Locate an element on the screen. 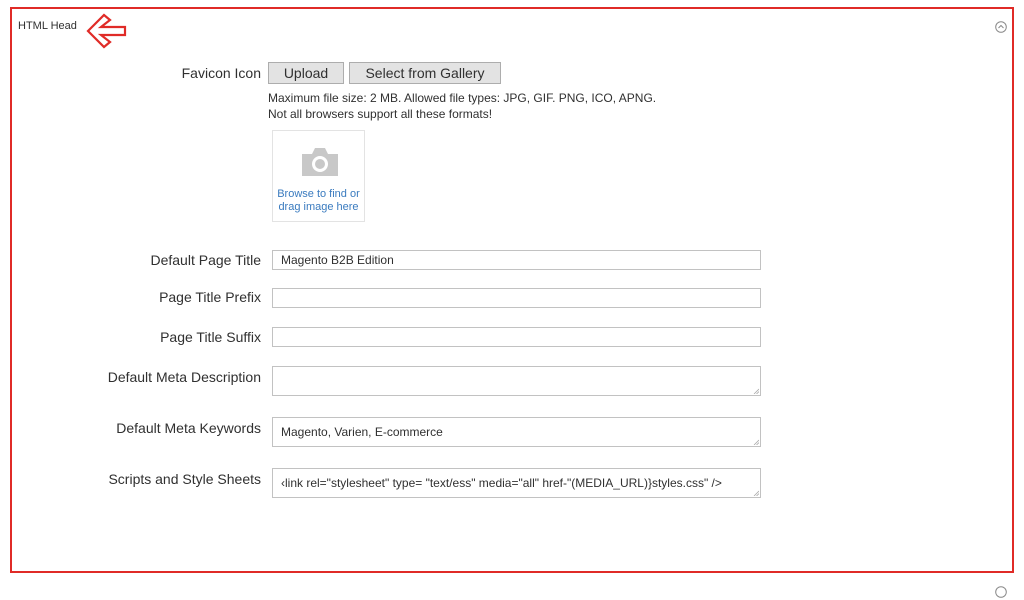 The height and width of the screenshot is (600, 1024). default-meta-keywords-label: Default Meta Keywords is located at coordinates (188, 428).